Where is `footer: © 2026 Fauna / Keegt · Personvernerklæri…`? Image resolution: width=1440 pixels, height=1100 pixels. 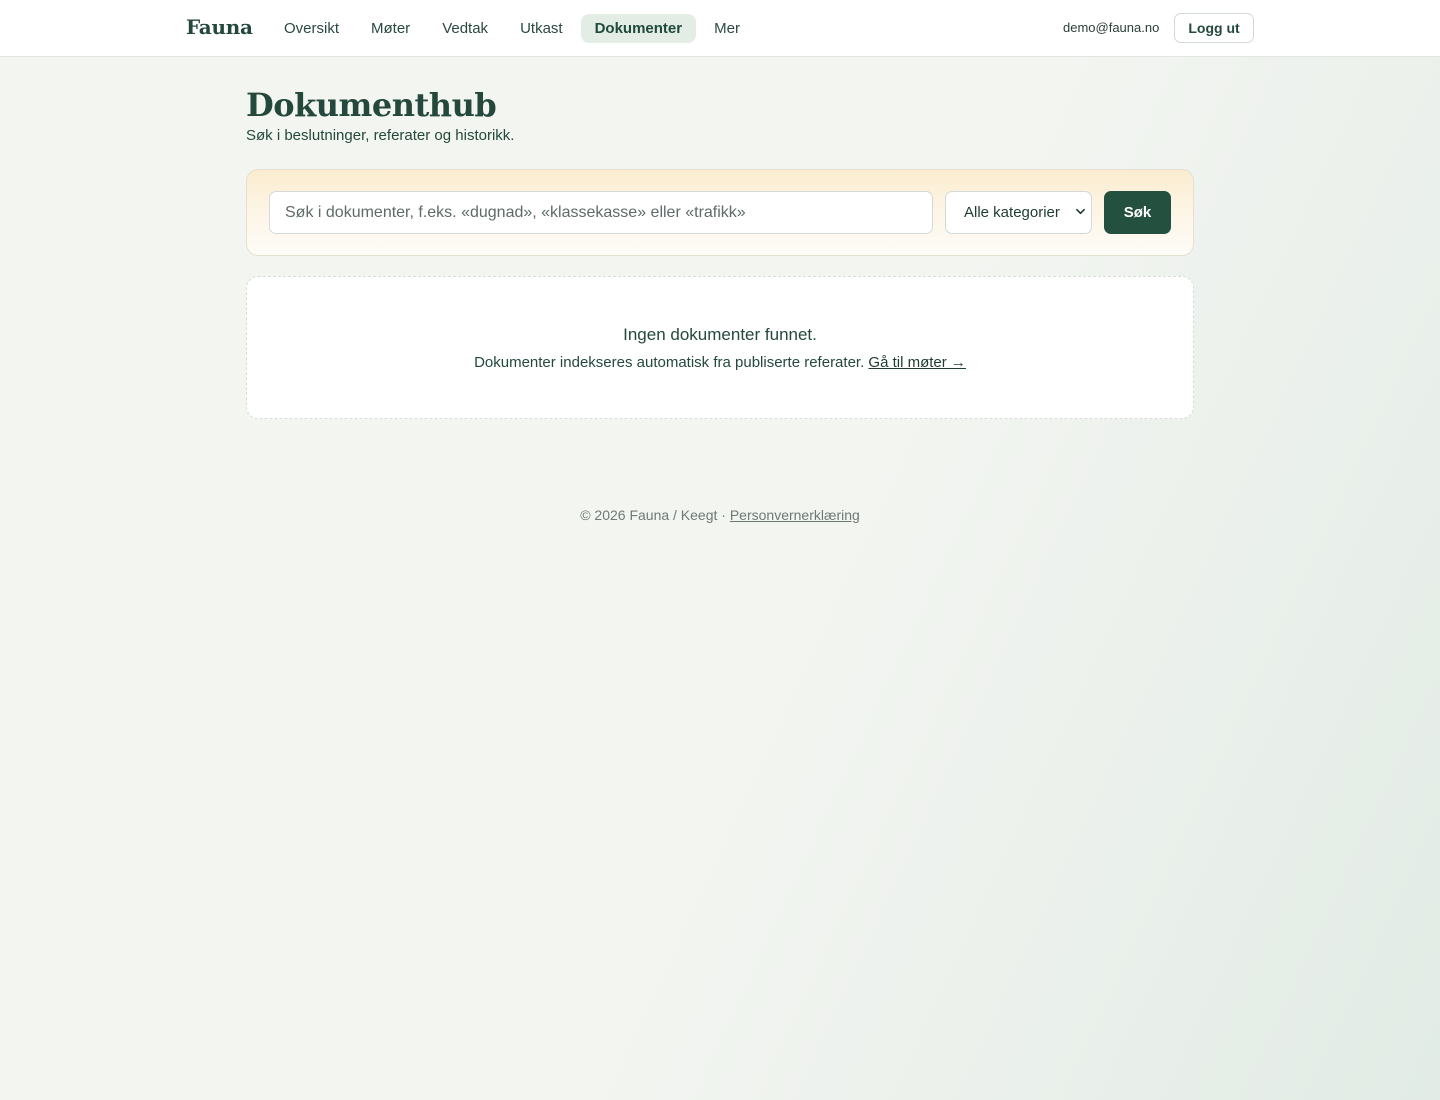 footer: © 2026 Fauna / Keegt · Personvernerklæri… is located at coordinates (720, 515).